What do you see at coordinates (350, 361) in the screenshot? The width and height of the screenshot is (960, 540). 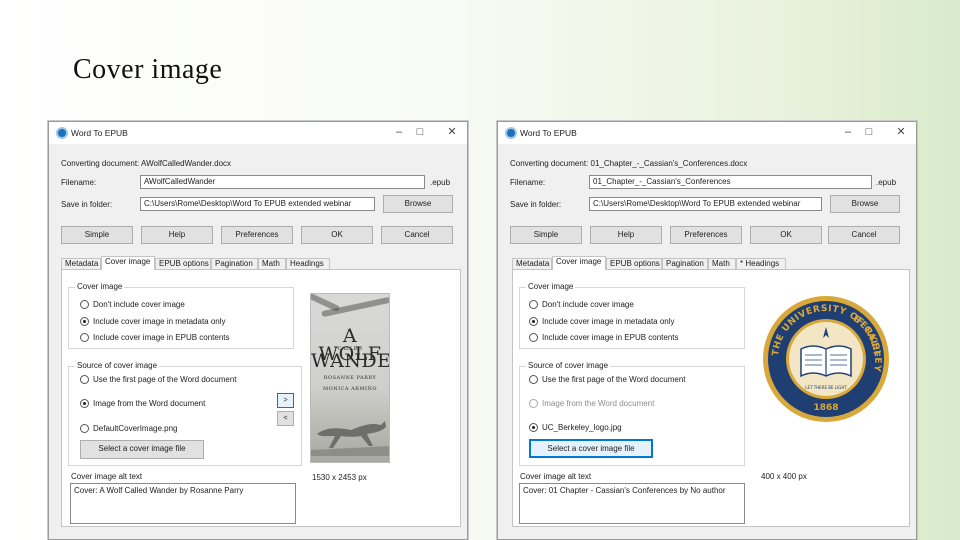 I see `cover-title-line2: WANDER` at bounding box center [350, 361].